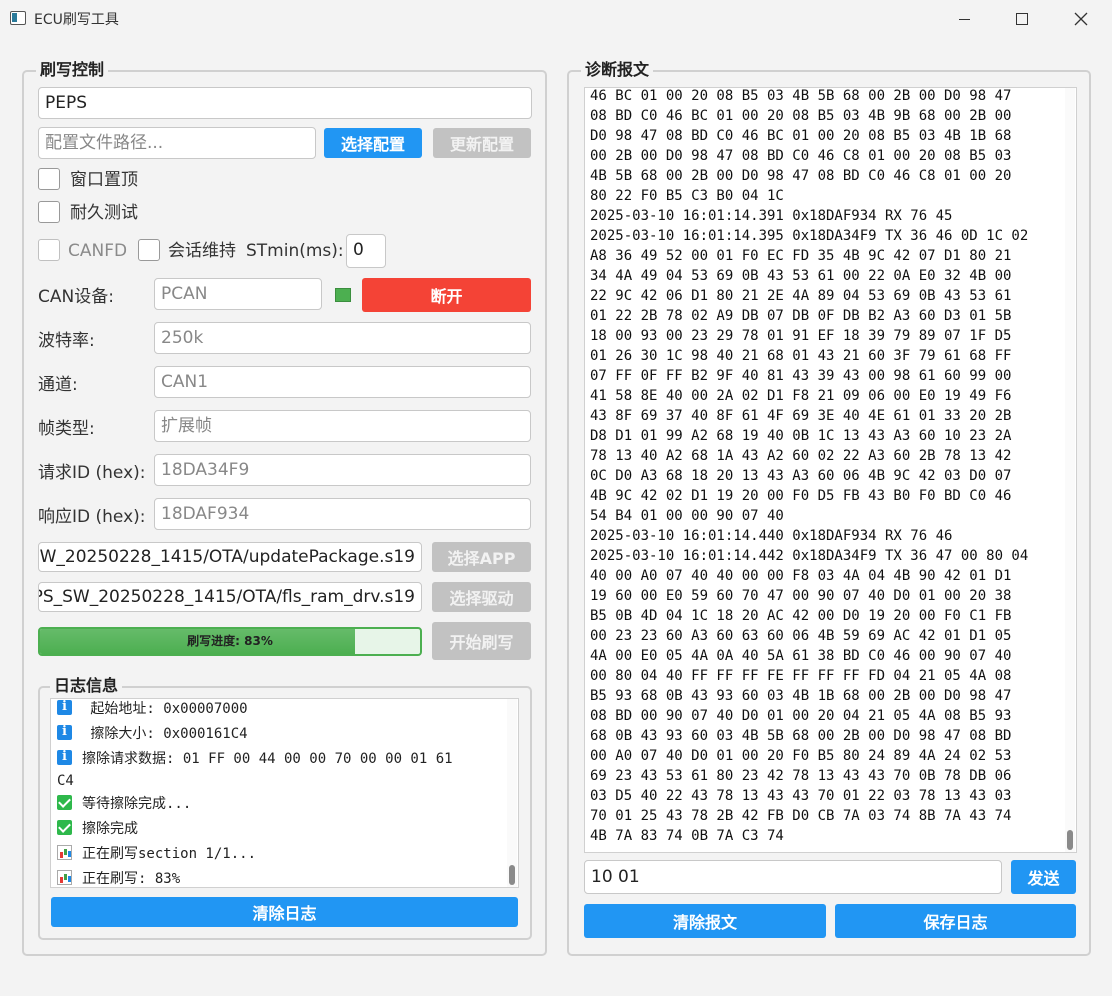 The height and width of the screenshot is (996, 1112). What do you see at coordinates (955, 921) in the screenshot?
I see `save-log-button: 保存日志` at bounding box center [955, 921].